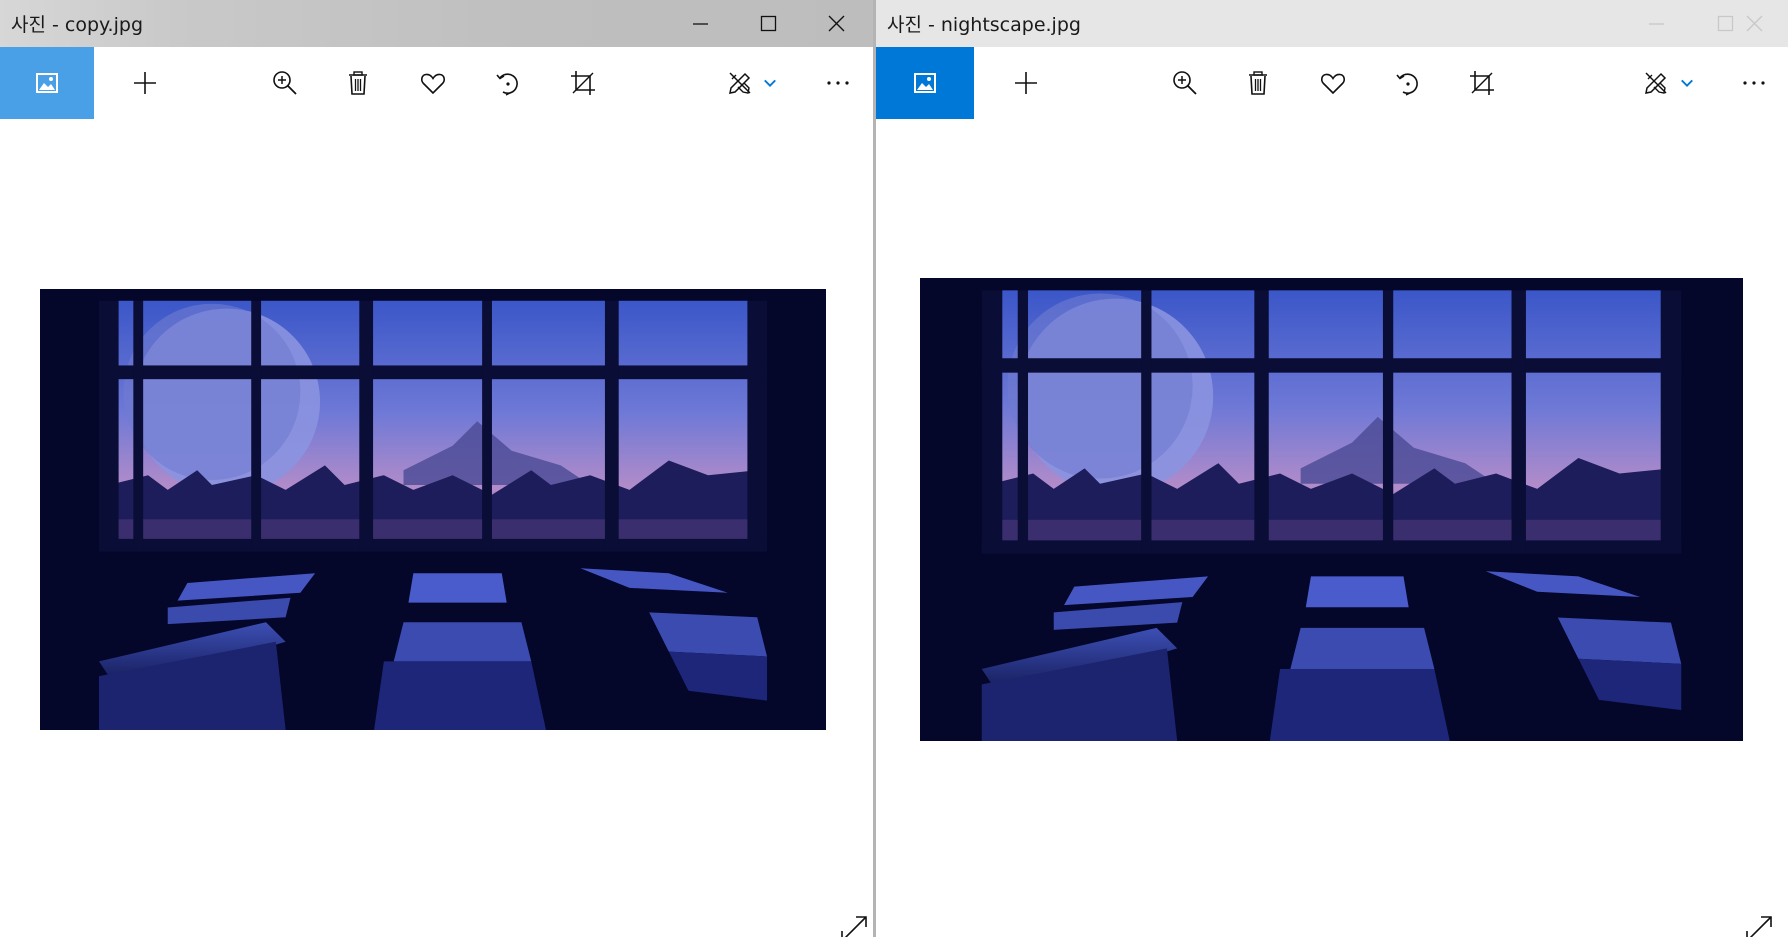  I want to click on window-title: 사진 - copy.jpg, so click(77, 25).